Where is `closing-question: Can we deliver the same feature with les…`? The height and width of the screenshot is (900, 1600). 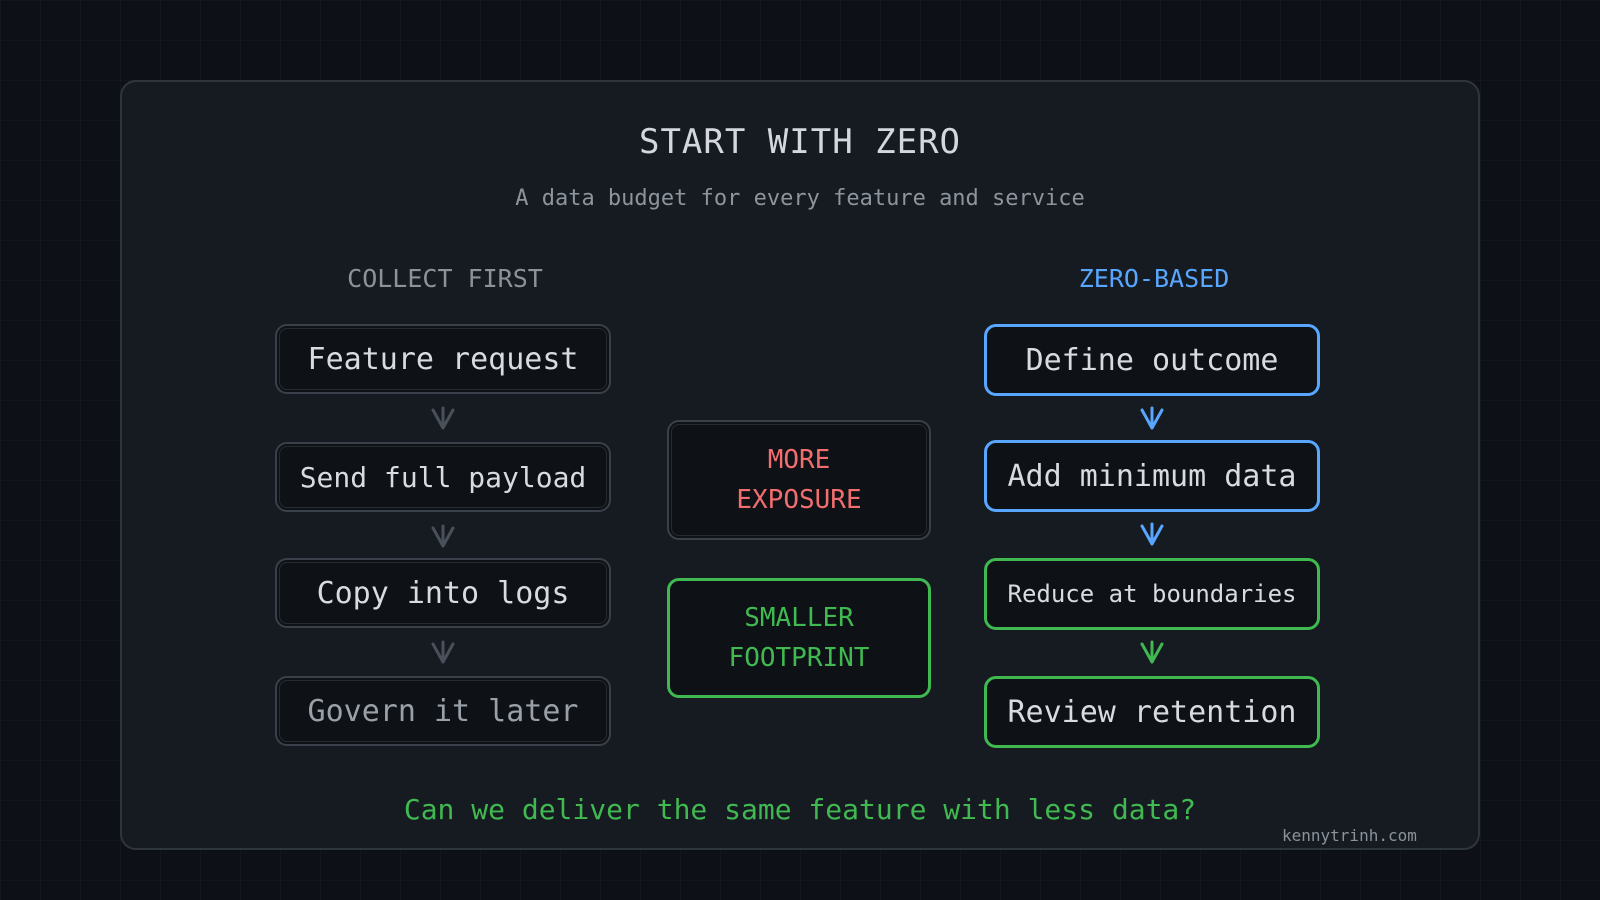
closing-question: Can we deliver the same feature with les… is located at coordinates (800, 809).